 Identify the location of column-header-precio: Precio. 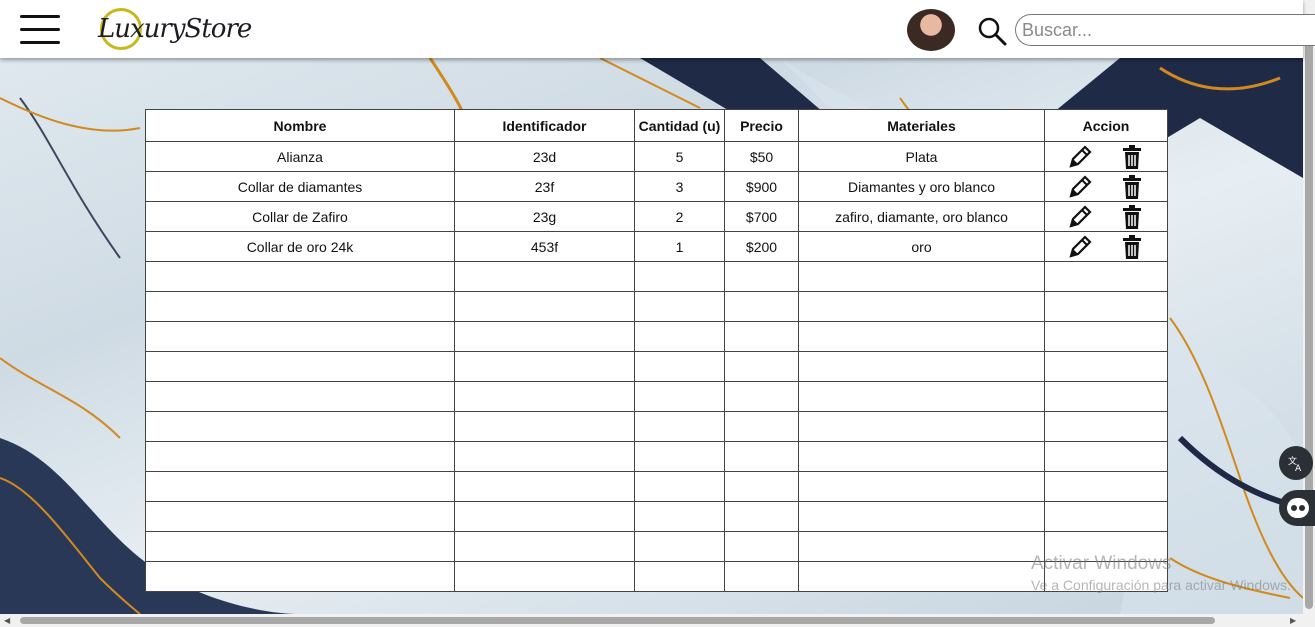
(761, 125).